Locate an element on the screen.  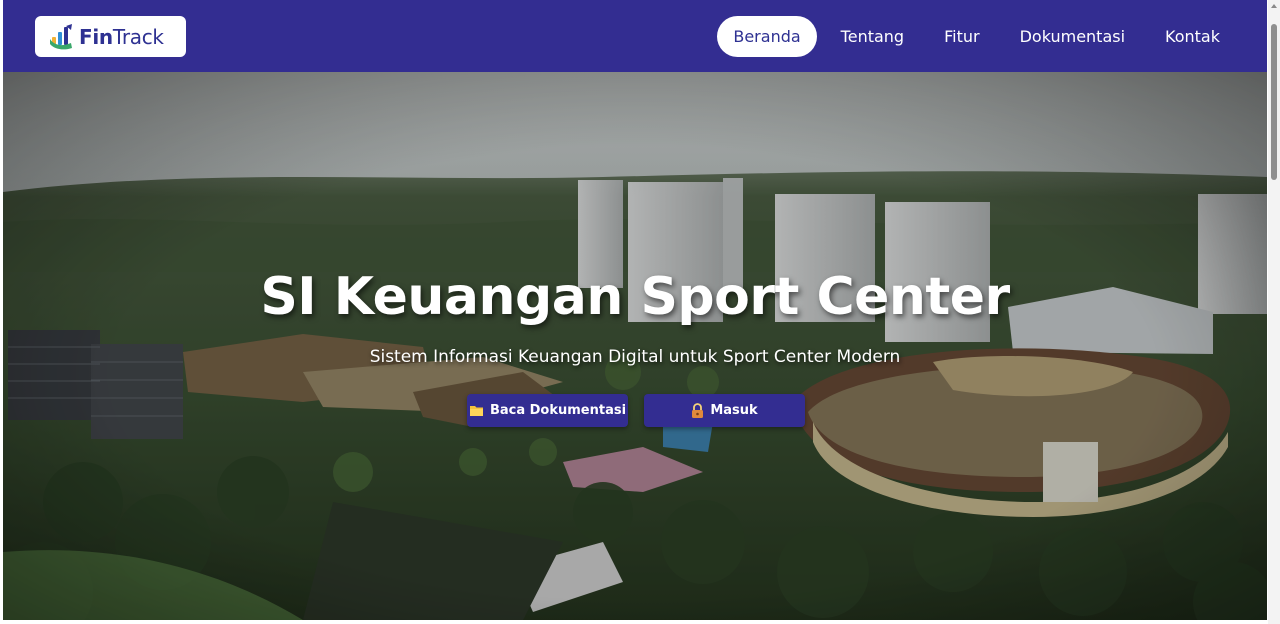
nav-item-kontak: Kontak is located at coordinates (1192, 36).